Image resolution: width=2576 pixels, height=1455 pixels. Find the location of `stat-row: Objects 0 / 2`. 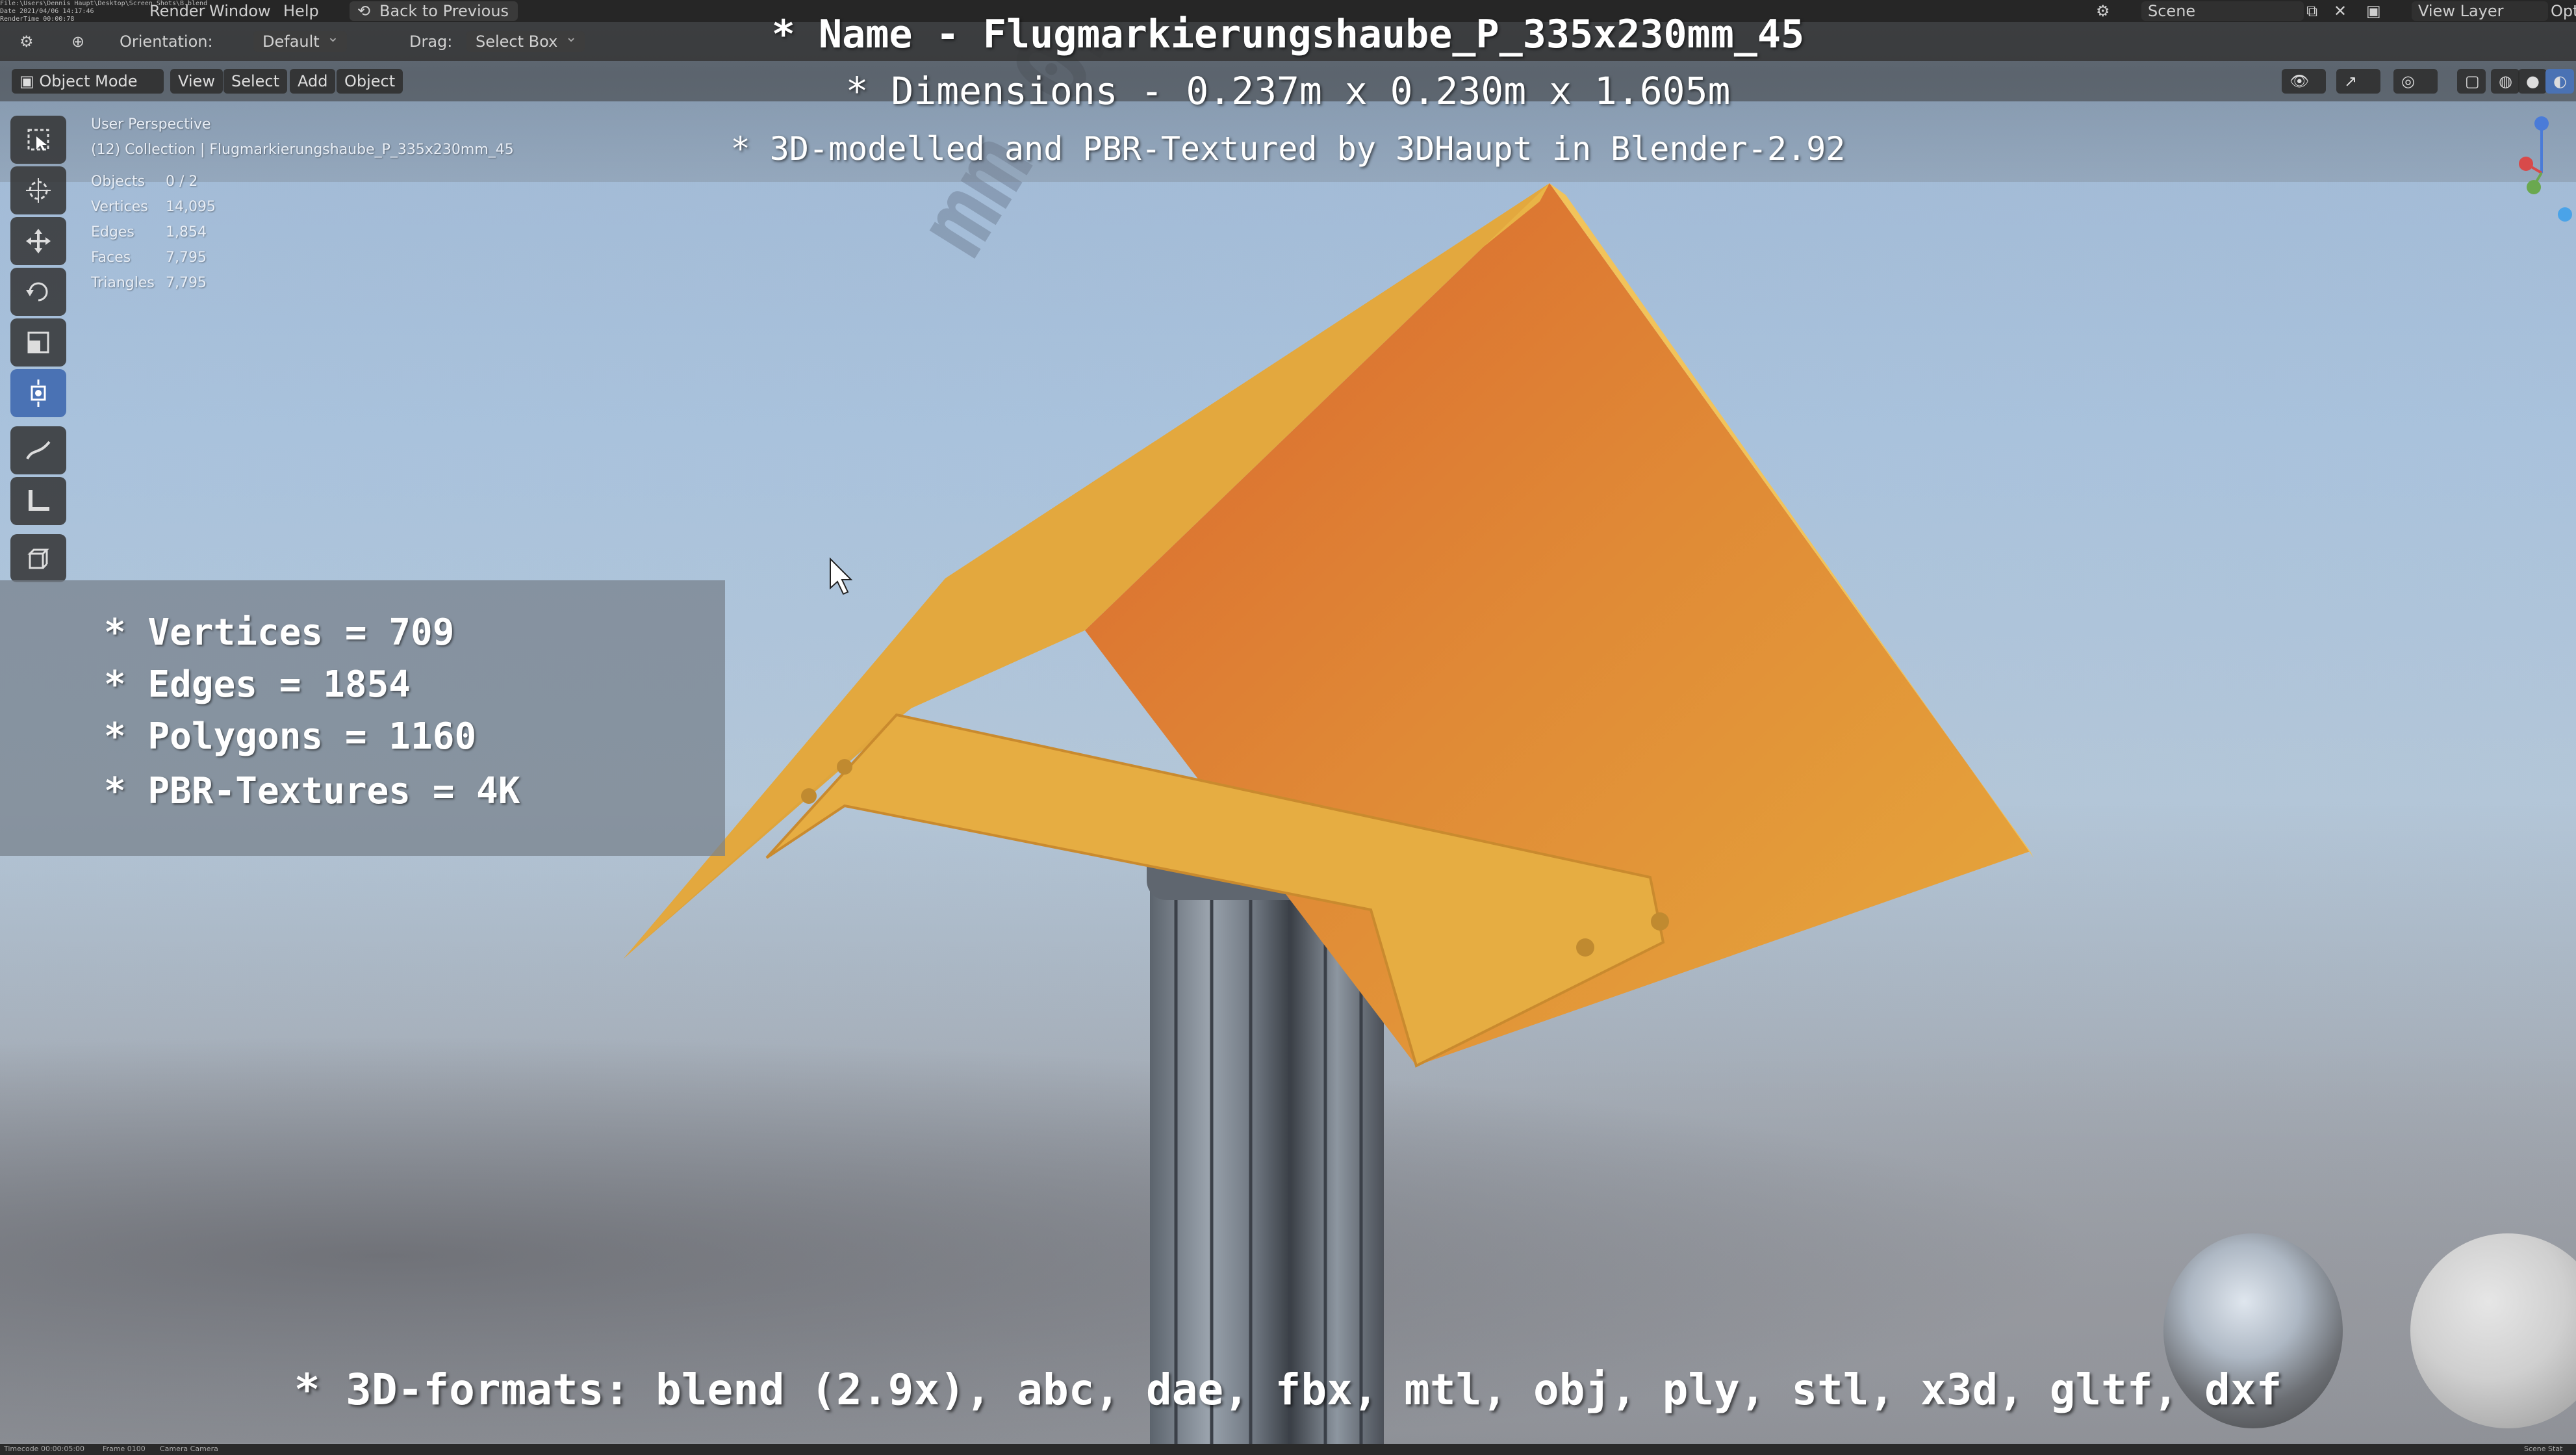

stat-row: Objects 0 / 2 is located at coordinates (302, 182).